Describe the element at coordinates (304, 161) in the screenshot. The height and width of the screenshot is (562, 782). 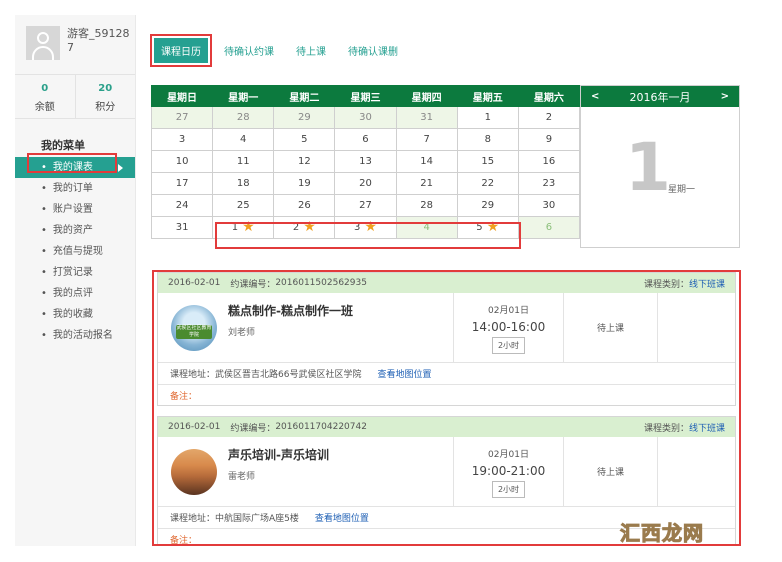
I see `calendar-day: 12` at that location.